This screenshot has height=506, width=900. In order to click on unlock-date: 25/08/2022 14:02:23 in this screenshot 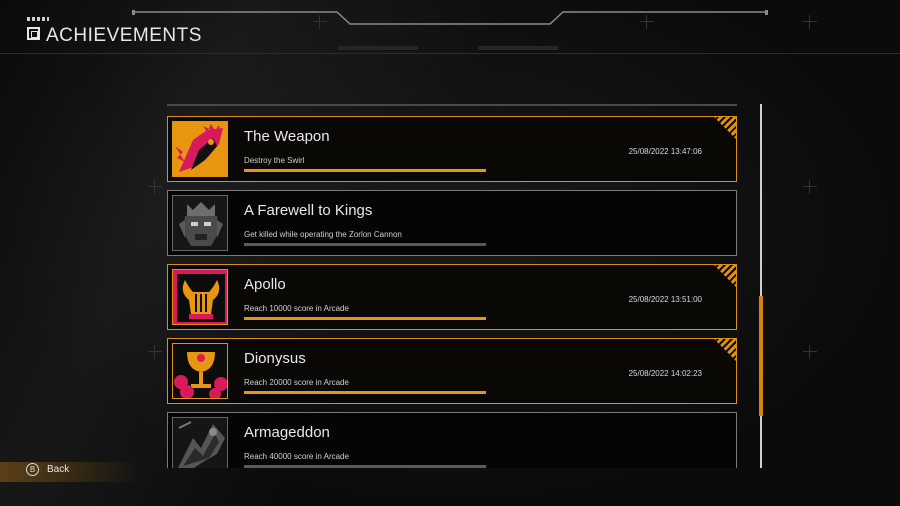, I will do `click(665, 373)`.